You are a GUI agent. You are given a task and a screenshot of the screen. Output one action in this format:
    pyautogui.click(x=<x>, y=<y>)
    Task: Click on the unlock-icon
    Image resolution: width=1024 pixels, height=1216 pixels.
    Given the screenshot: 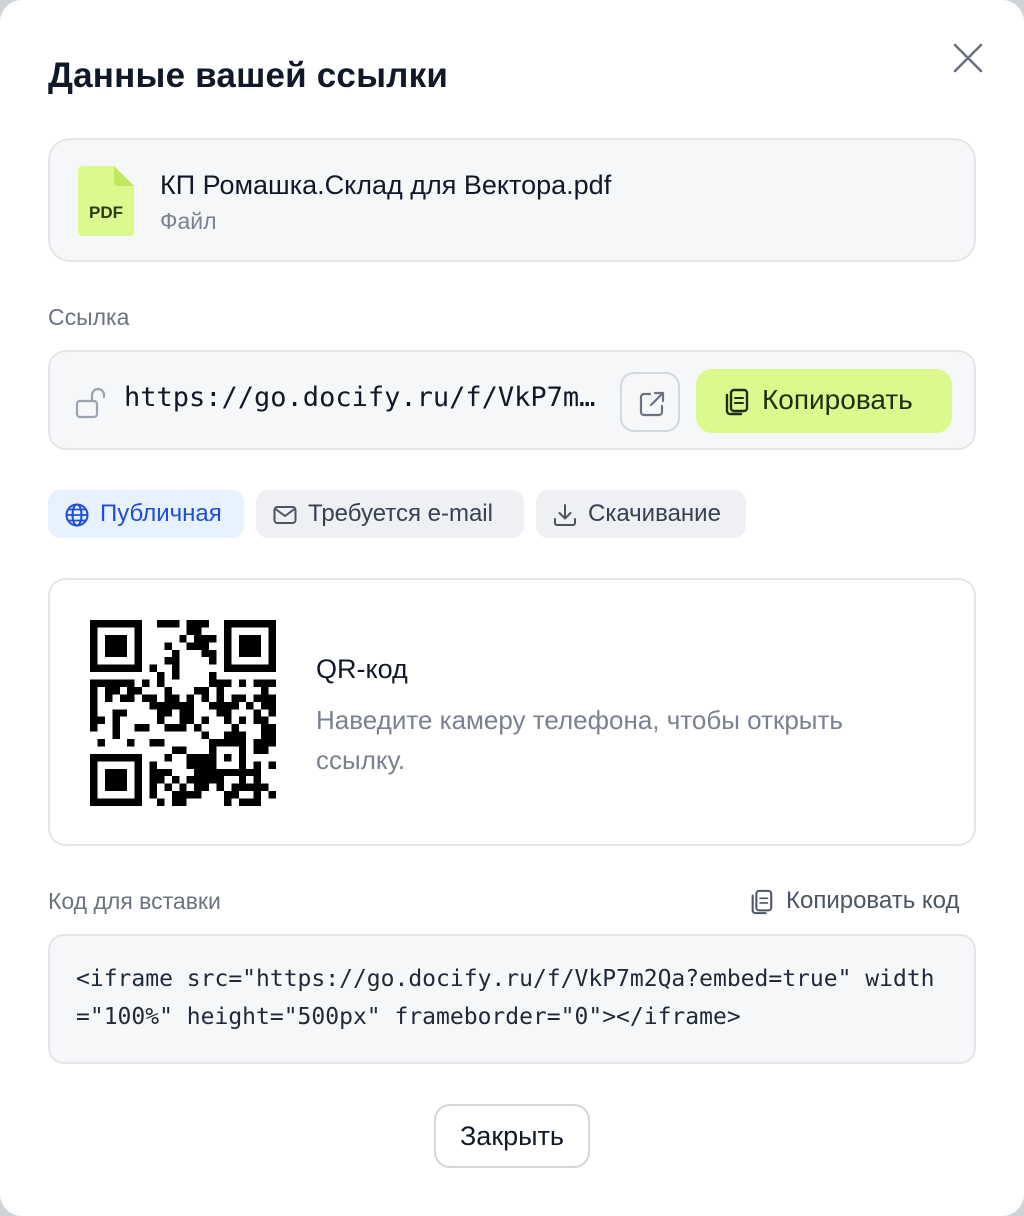 What is the action you would take?
    pyautogui.click(x=91, y=403)
    